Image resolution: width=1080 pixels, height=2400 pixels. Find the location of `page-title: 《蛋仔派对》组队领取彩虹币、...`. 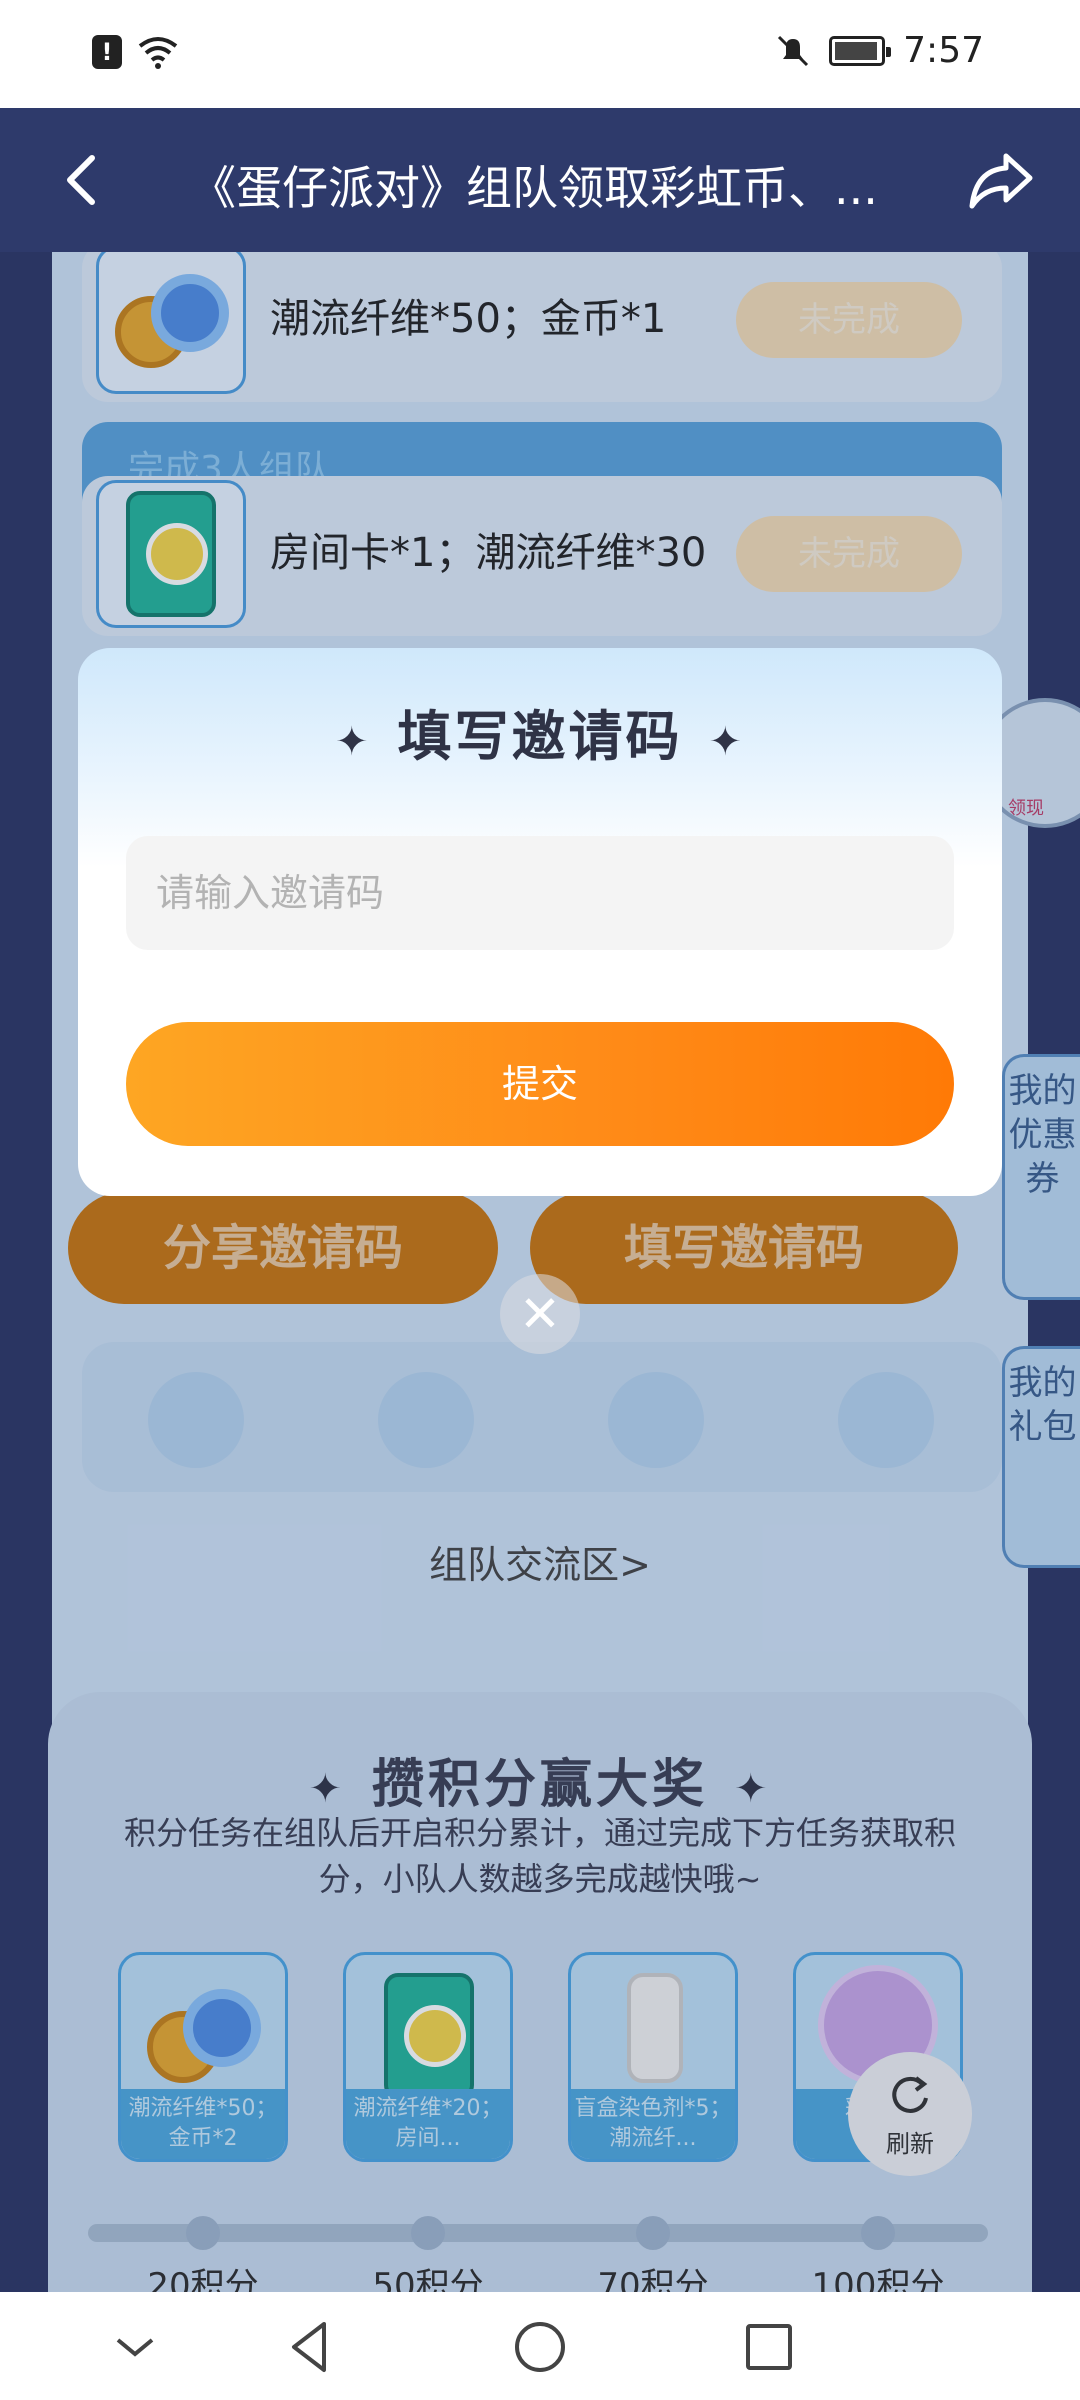

page-title: 《蛋仔派对》组队领取彩虹币、... is located at coordinates (534, 188).